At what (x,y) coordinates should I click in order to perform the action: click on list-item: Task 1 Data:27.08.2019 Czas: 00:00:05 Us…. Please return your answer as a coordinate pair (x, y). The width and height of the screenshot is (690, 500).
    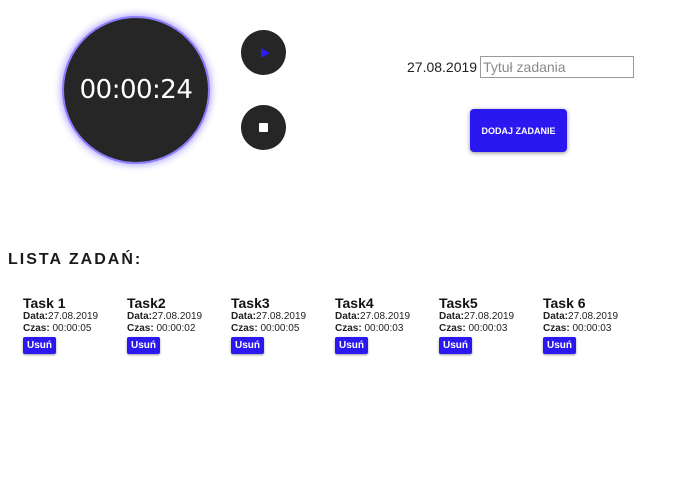
    Looking at the image, I should click on (73, 324).